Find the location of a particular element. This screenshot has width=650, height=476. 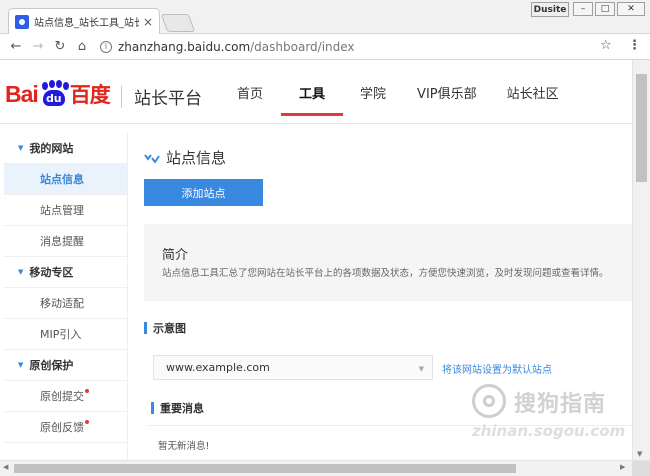

sidebar-item-label: MIP引入 is located at coordinates (61, 334).